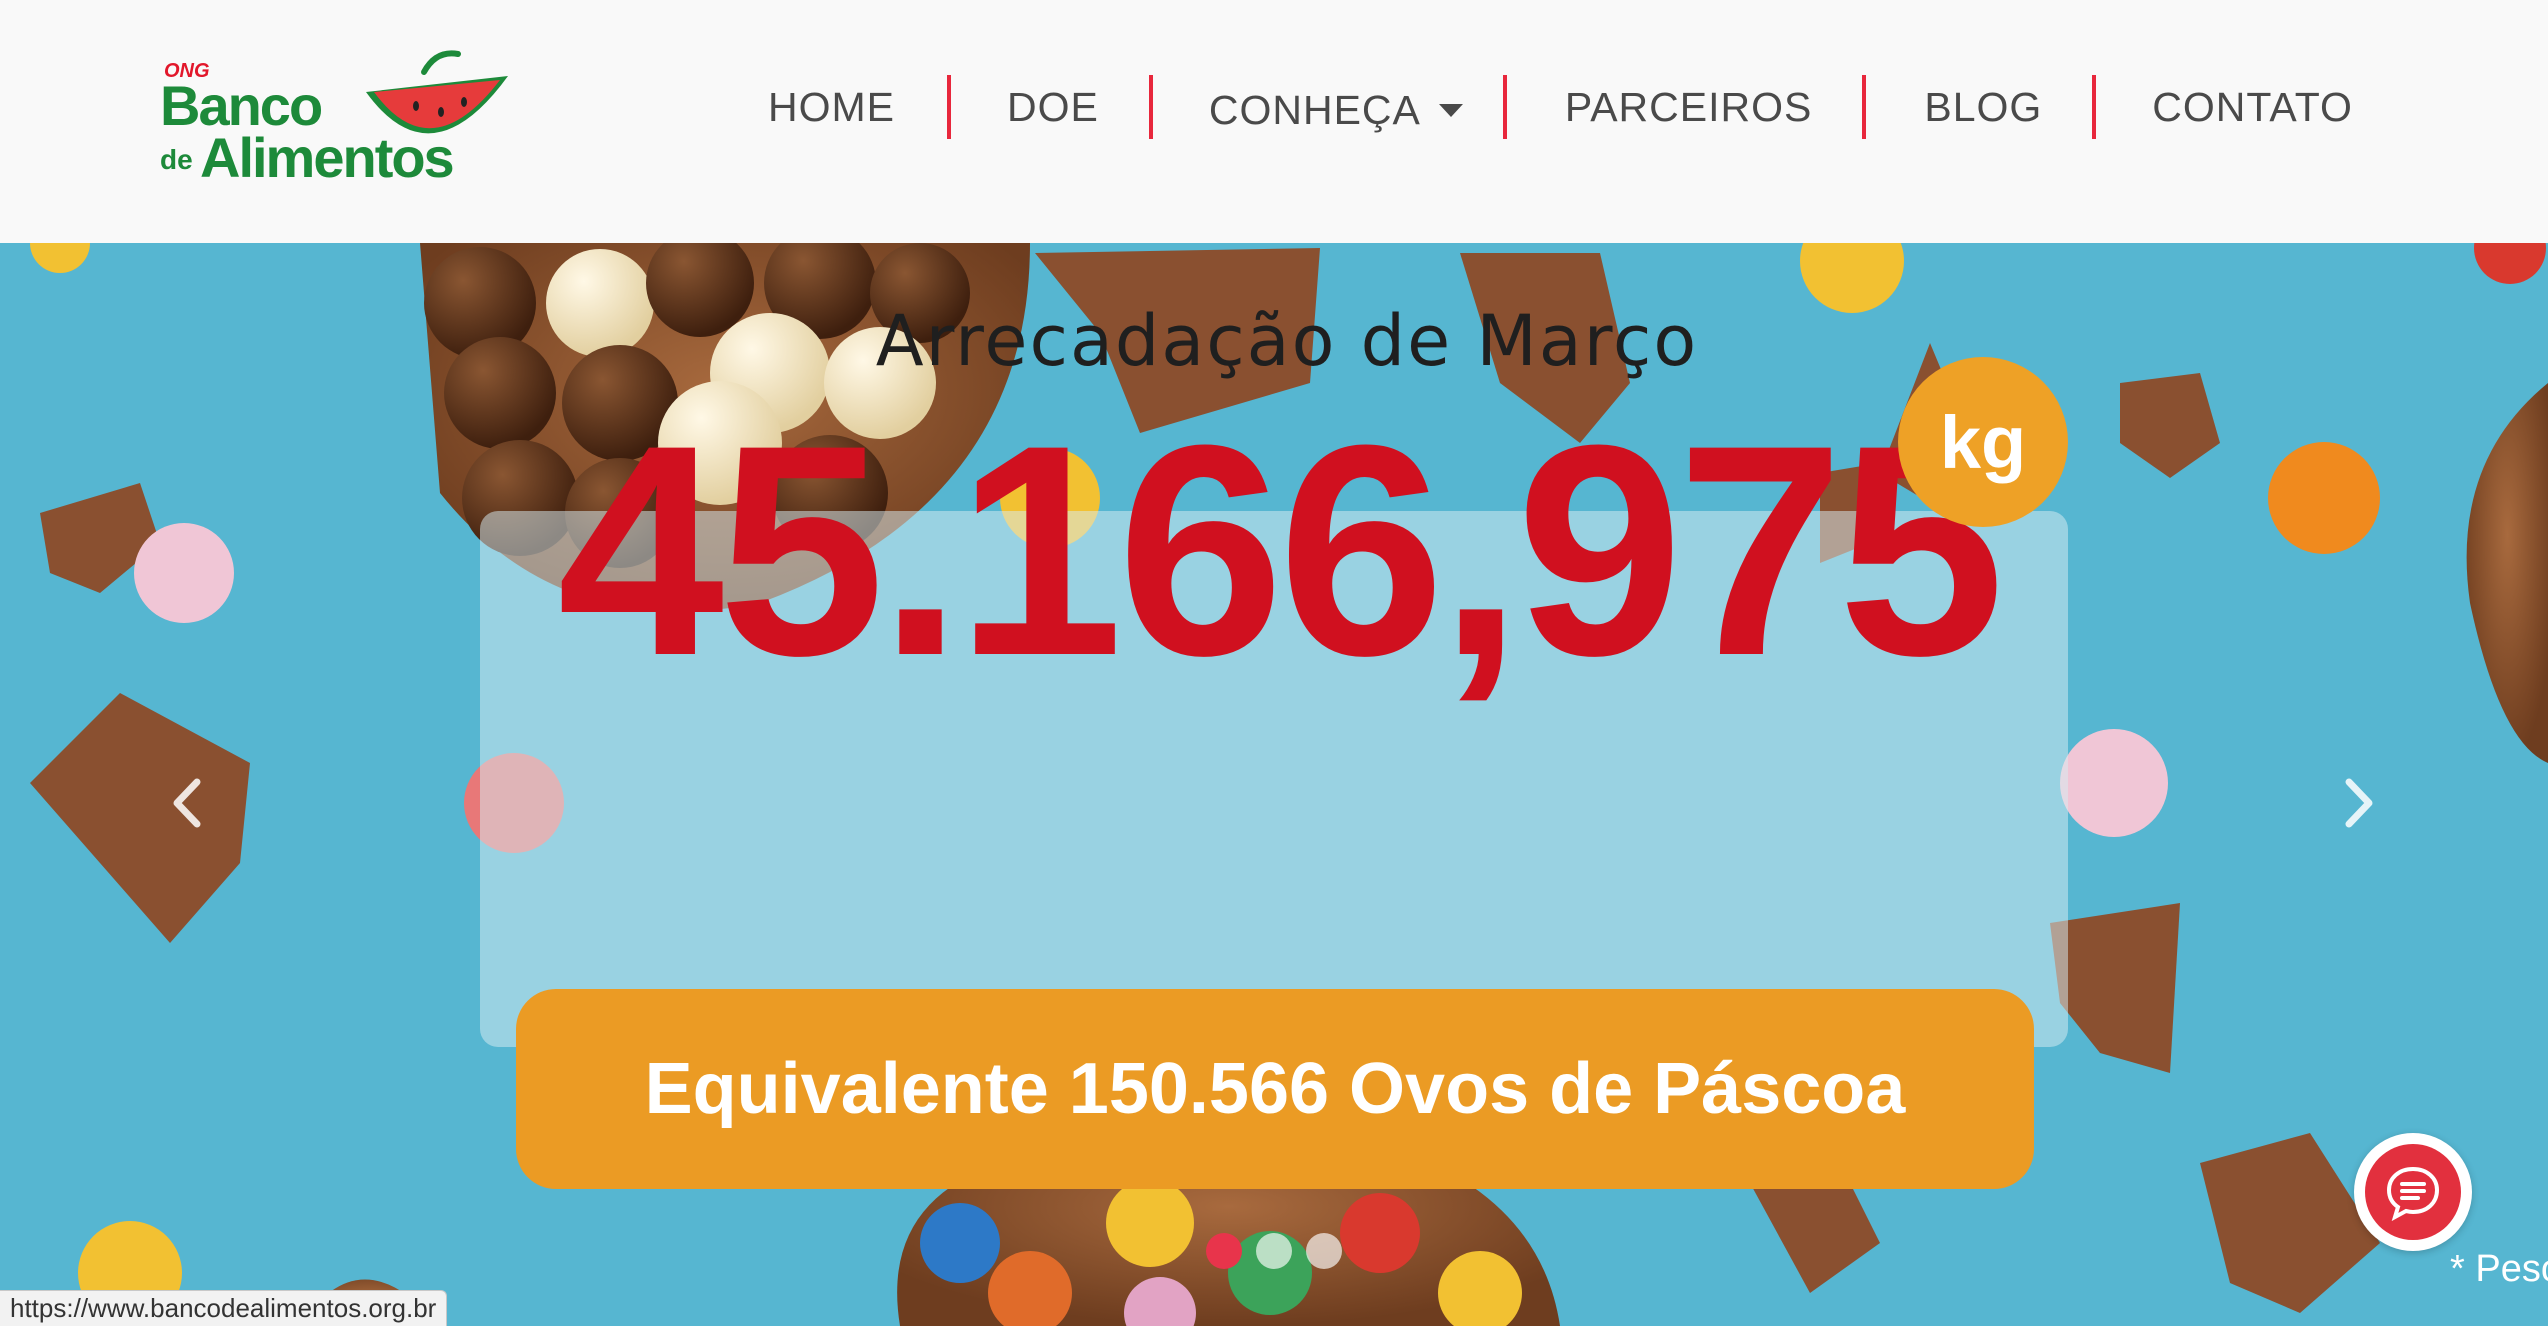 The height and width of the screenshot is (1326, 2548). I want to click on carousel-prev-button, so click(186, 803).